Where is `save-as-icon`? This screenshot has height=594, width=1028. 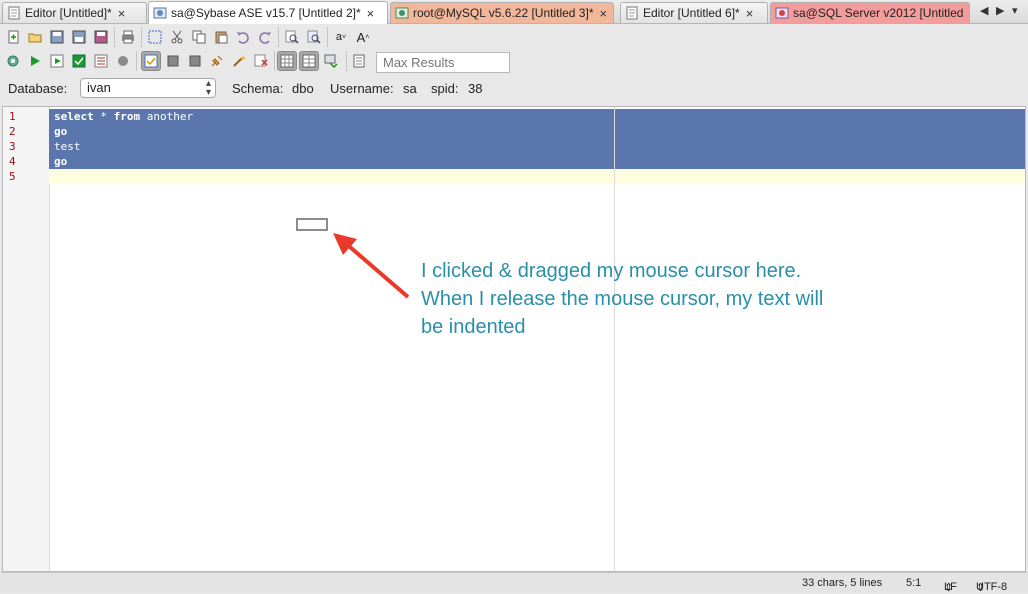
save-as-icon is located at coordinates (79, 37).